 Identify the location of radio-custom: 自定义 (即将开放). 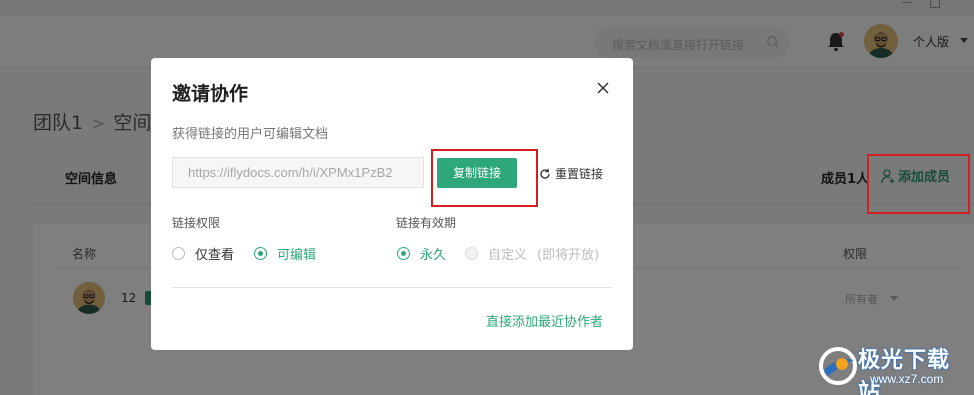
(532, 253).